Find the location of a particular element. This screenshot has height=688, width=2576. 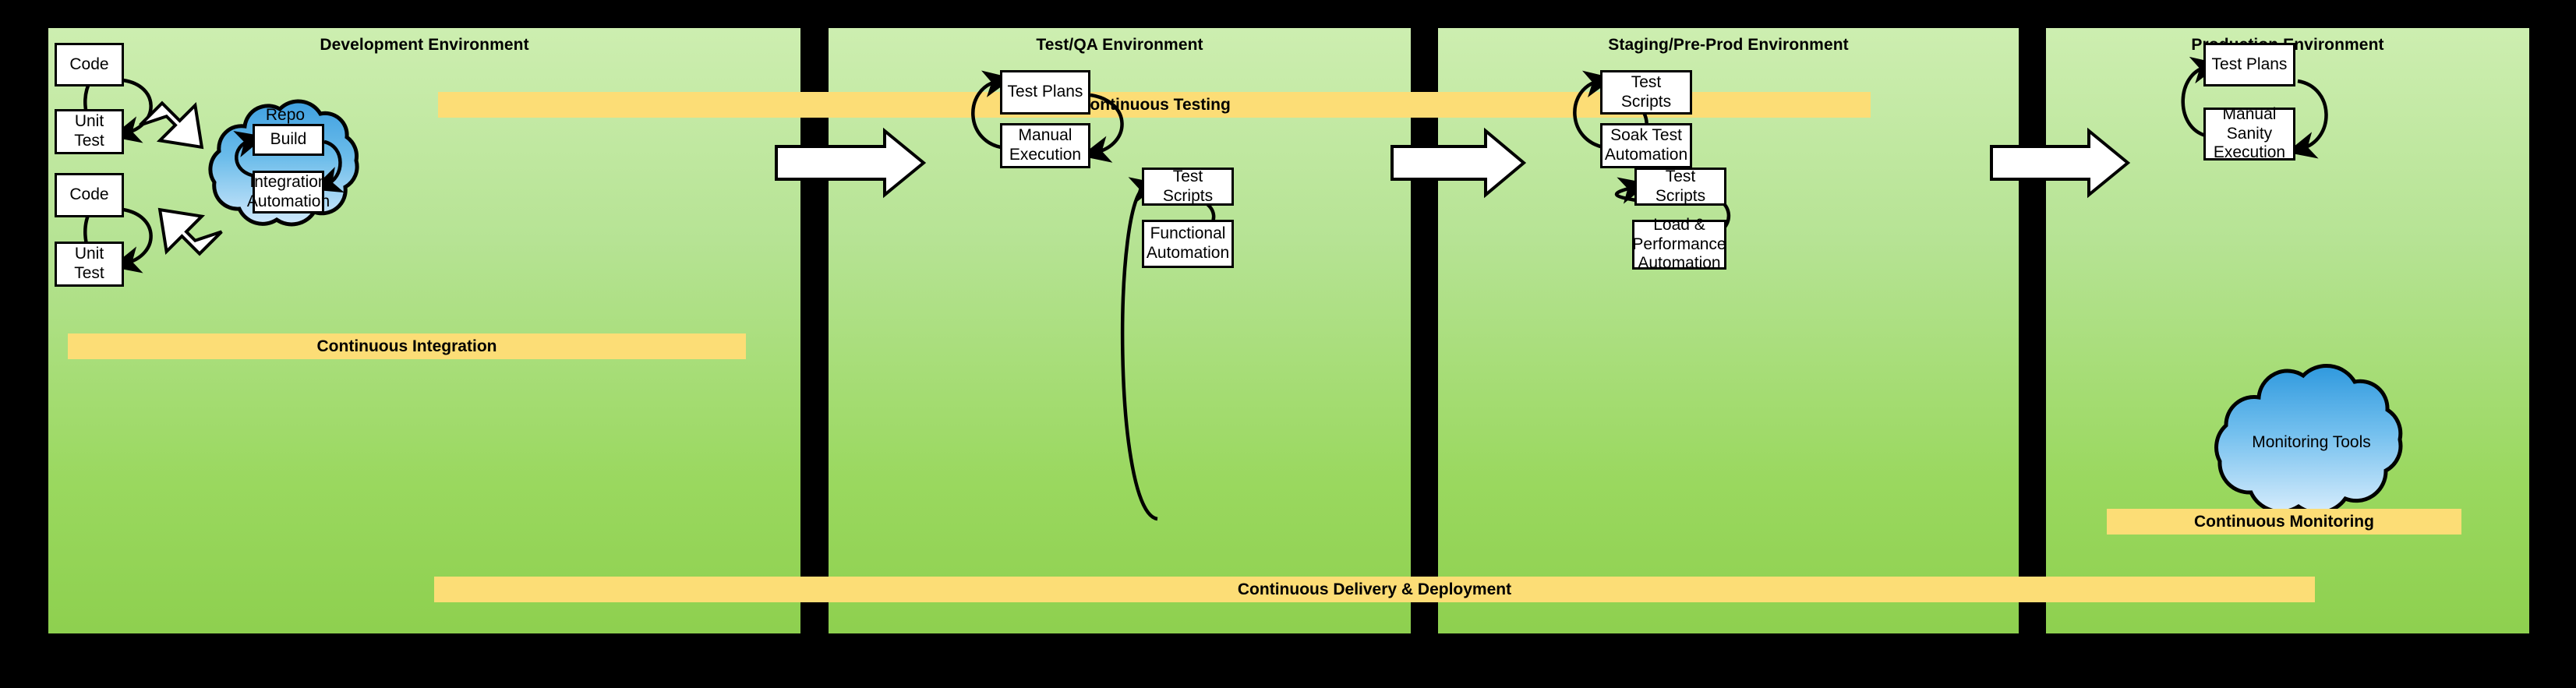

node-test-plans-prod: Test Plans is located at coordinates (2249, 64).